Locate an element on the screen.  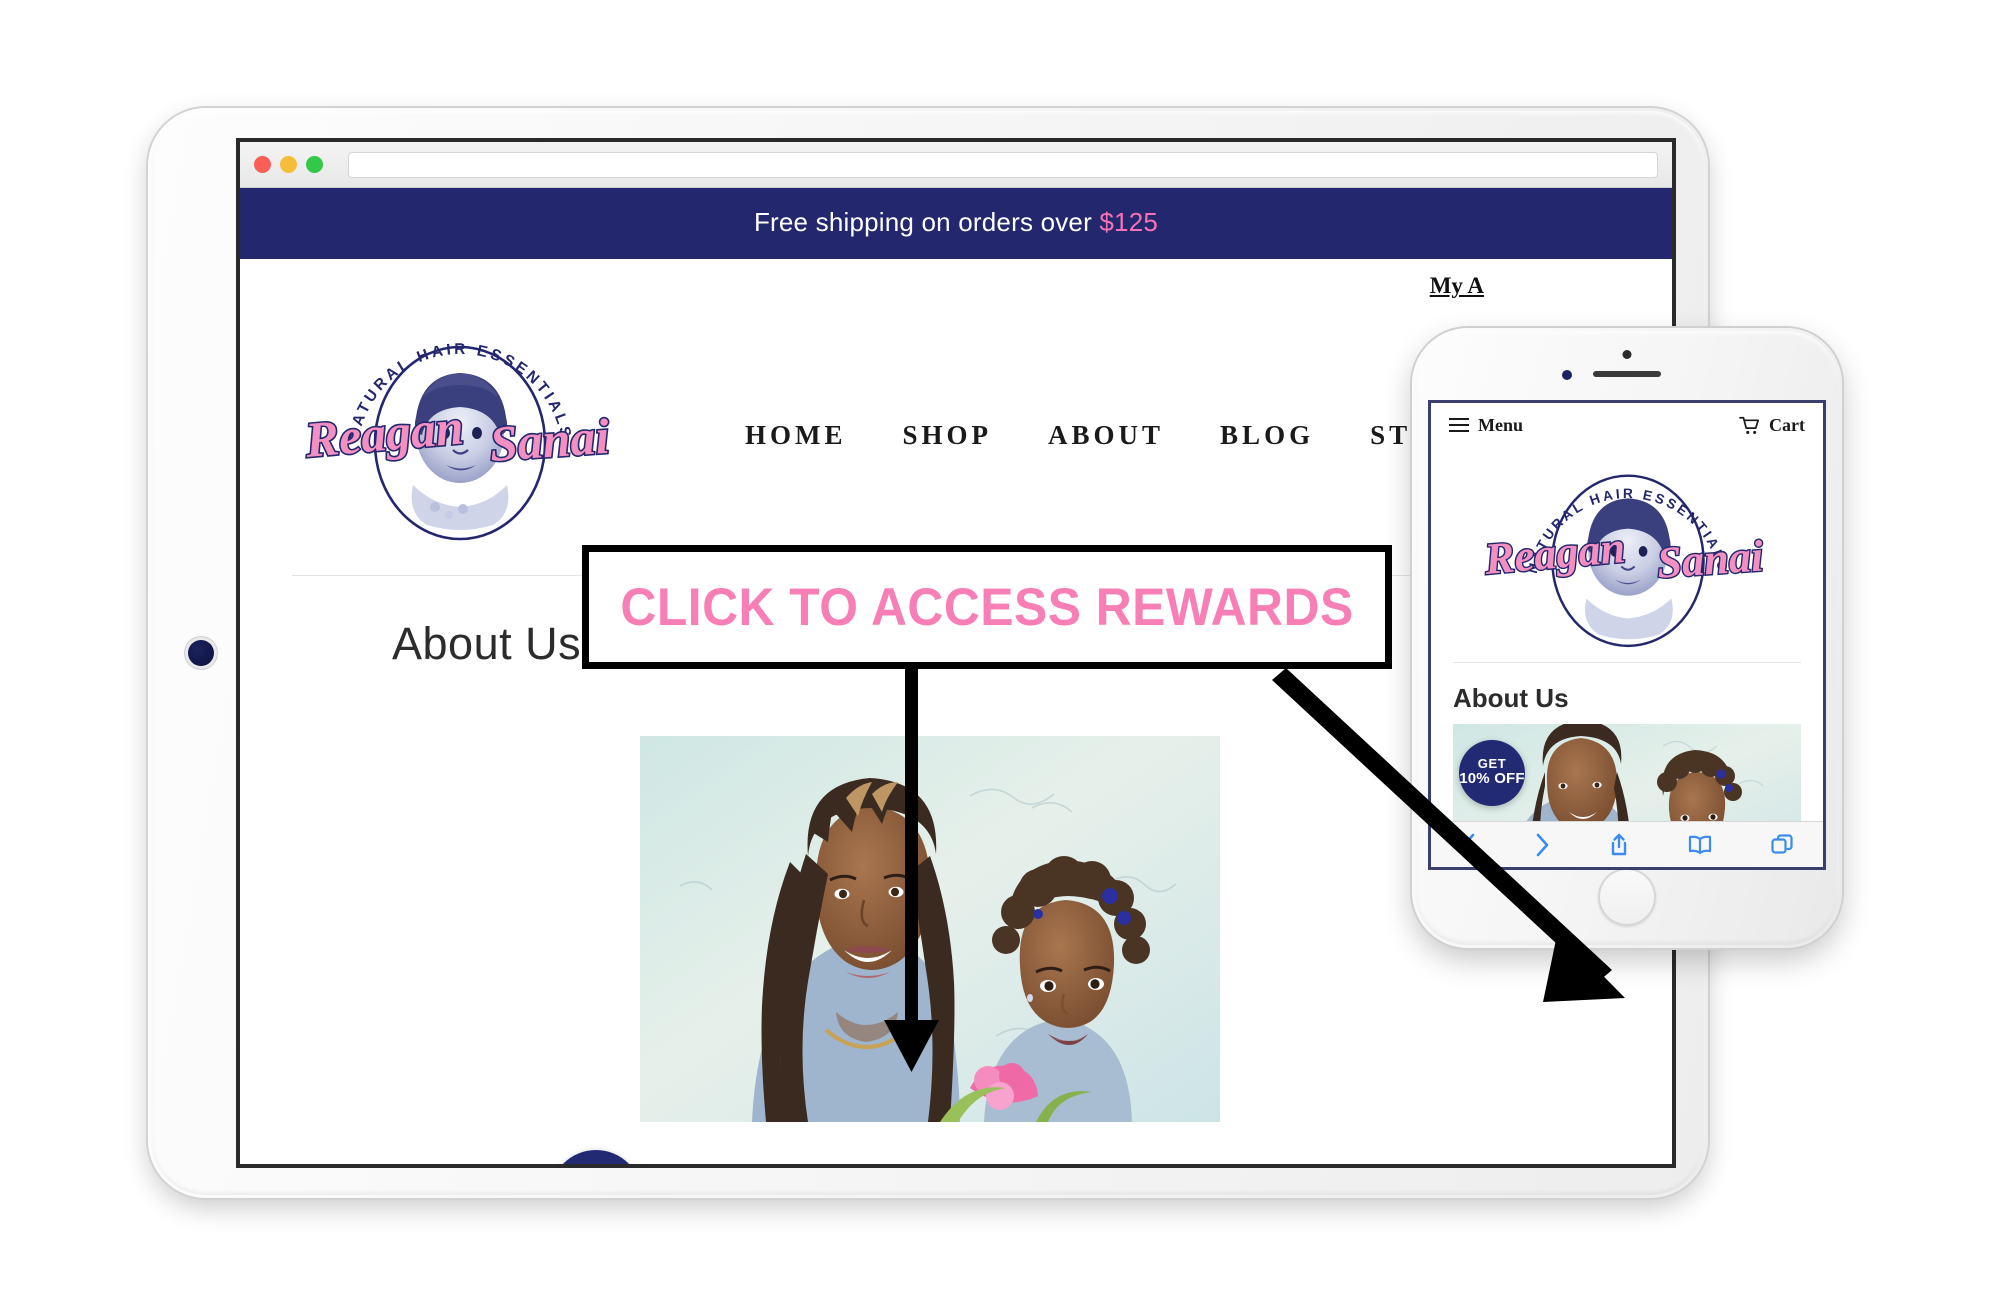
safari-toolbar is located at coordinates (1627, 844).